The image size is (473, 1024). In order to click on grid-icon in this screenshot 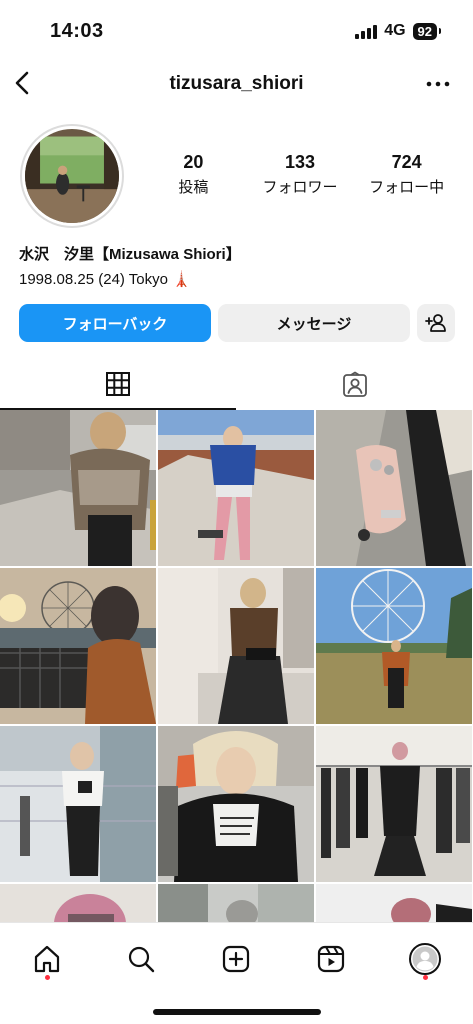, I will do `click(118, 384)`.